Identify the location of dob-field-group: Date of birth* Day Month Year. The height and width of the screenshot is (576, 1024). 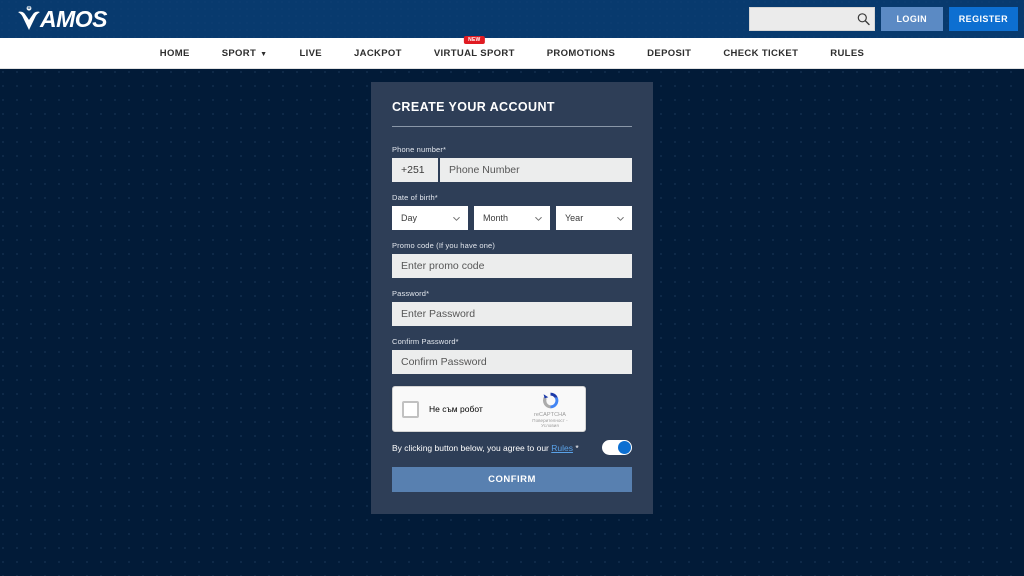
(512, 211).